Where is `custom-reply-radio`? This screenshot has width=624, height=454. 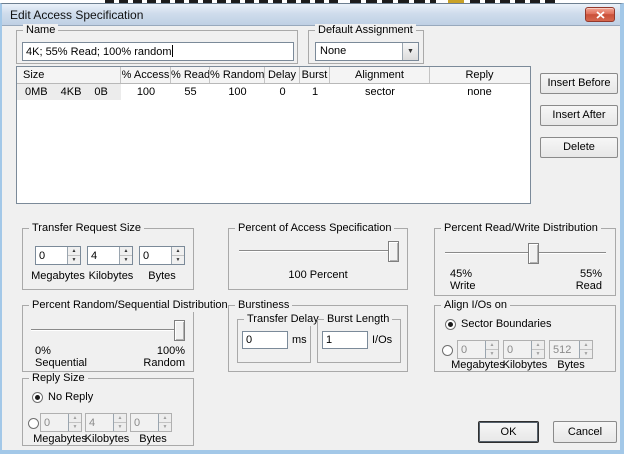
custom-reply-radio is located at coordinates (33, 423).